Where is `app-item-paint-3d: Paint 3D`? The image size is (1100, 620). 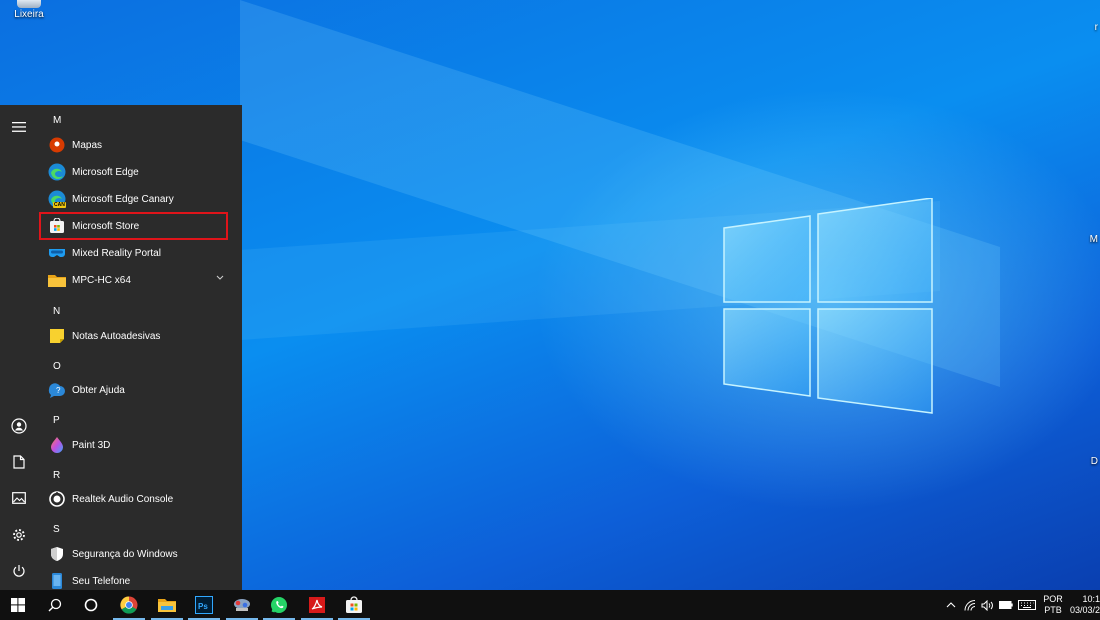 app-item-paint-3d: Paint 3D is located at coordinates (138, 445).